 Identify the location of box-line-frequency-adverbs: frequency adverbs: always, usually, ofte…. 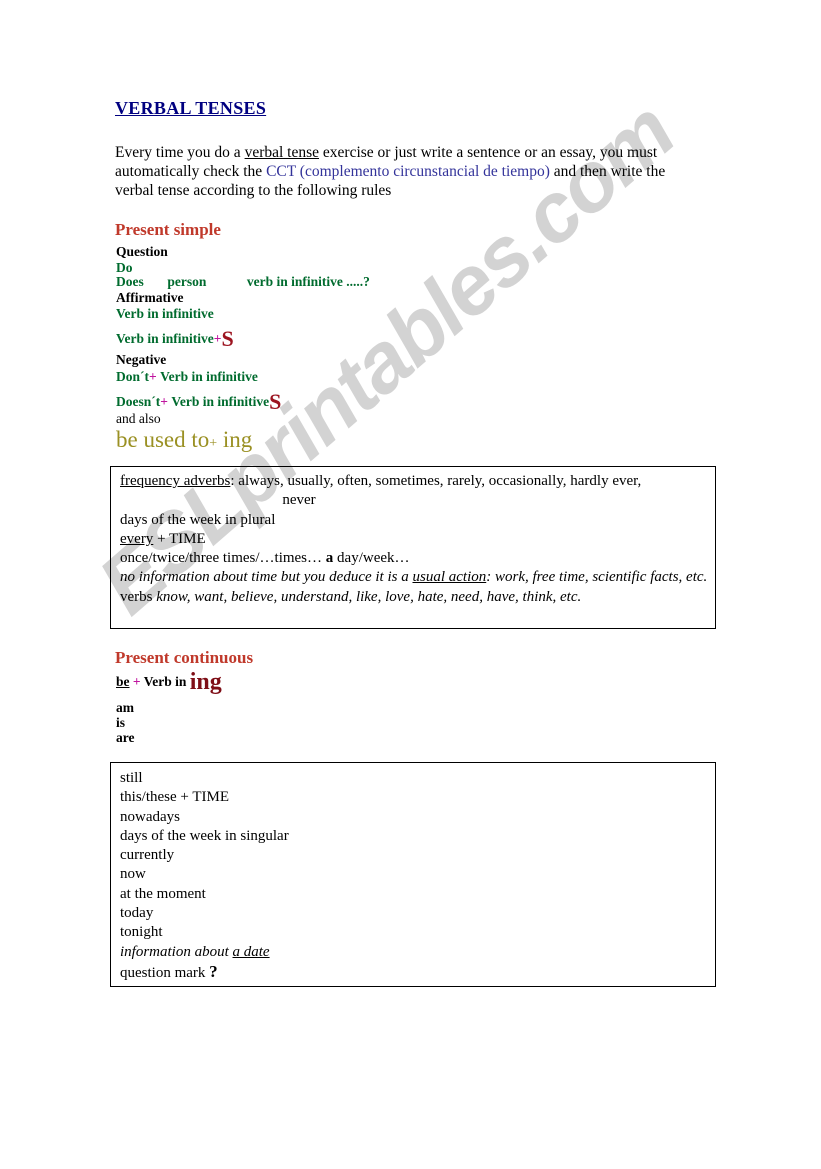
(414, 481).